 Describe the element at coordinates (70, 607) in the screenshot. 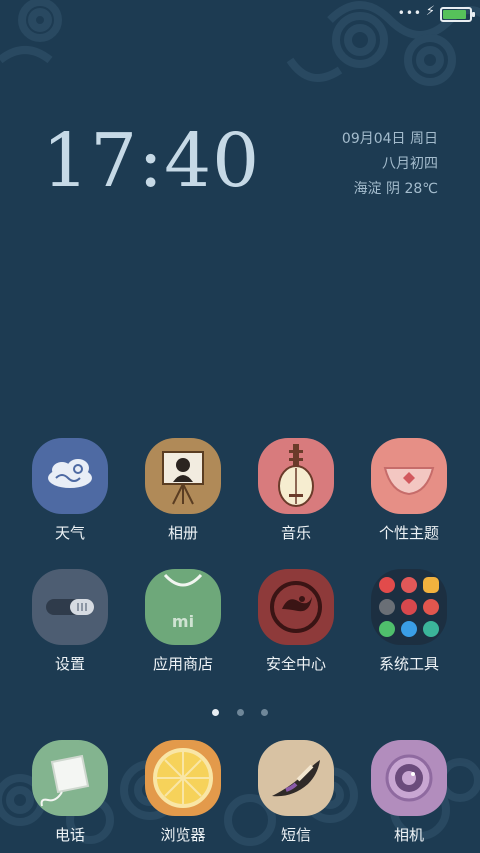

I see `toggle-switch-icon` at that location.